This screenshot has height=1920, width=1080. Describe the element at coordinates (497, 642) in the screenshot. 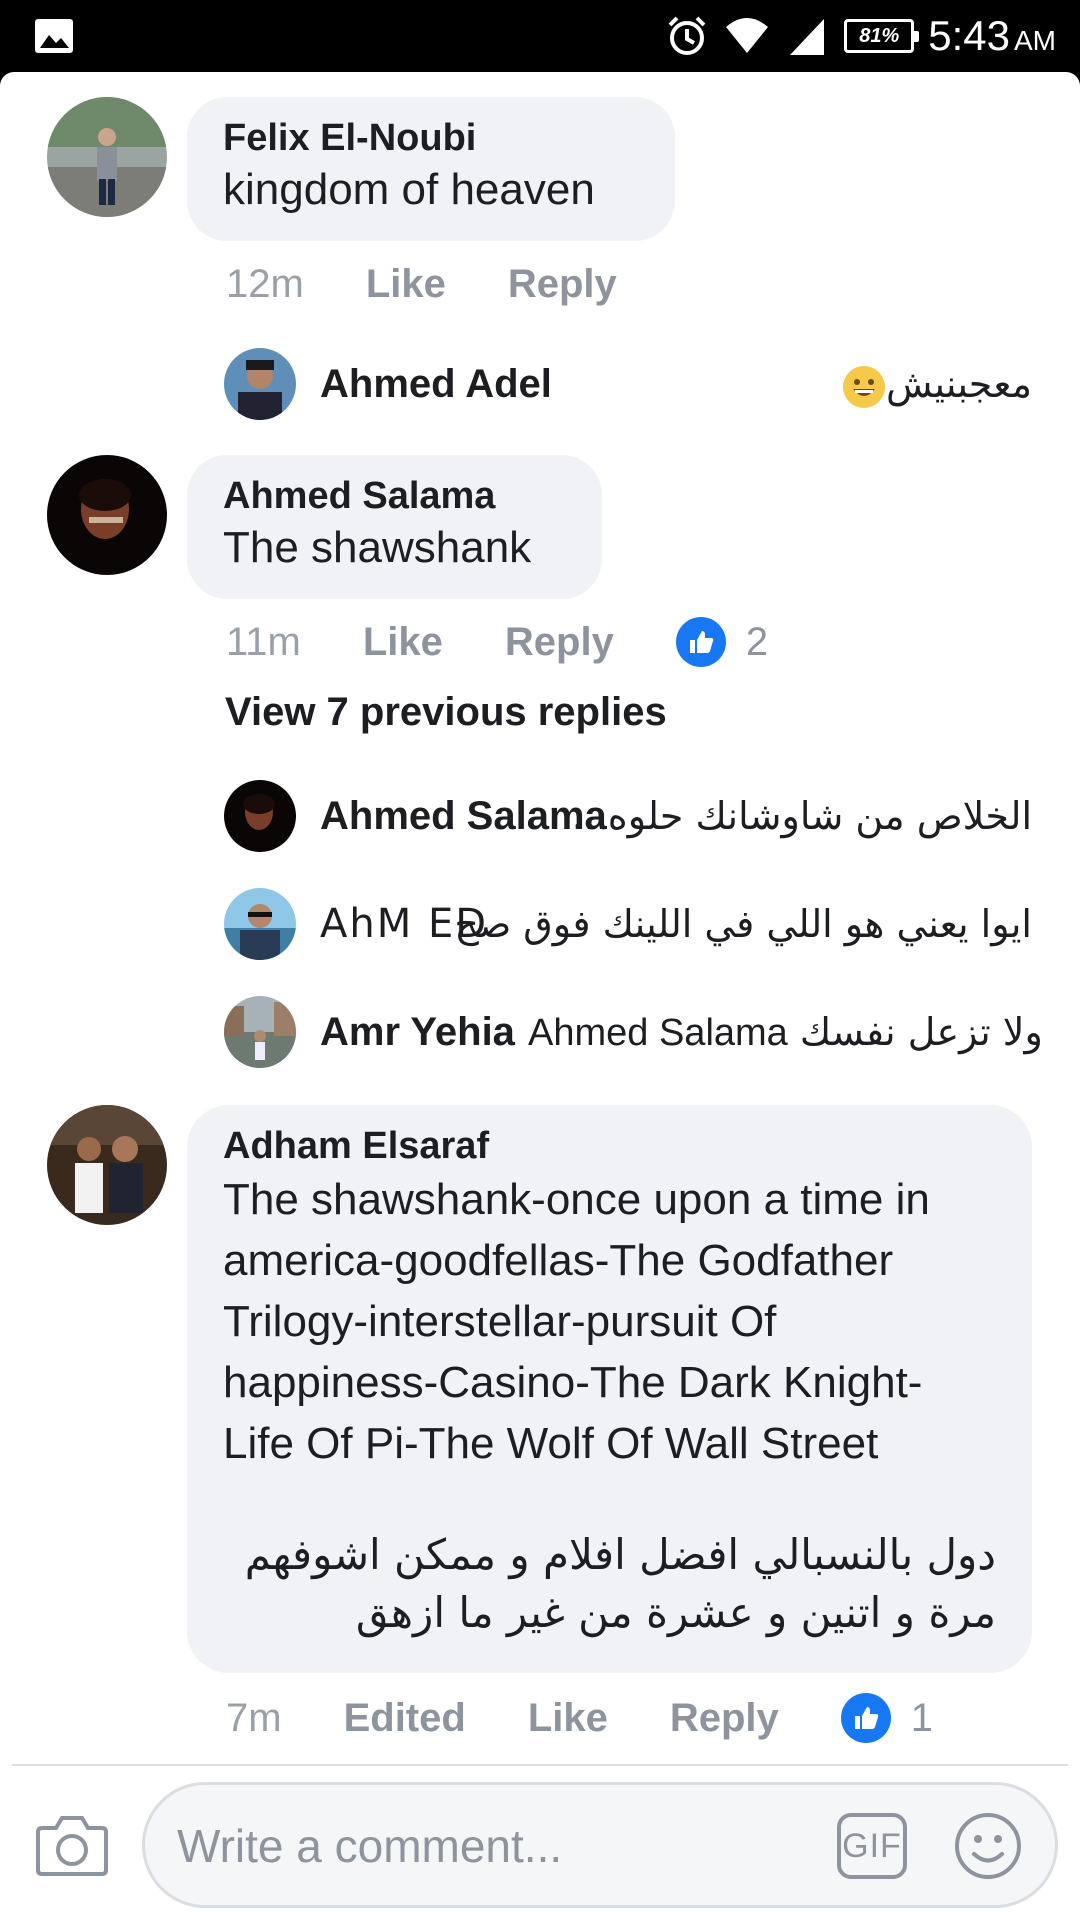

I see `comment-actions: 11m Like Reply 2` at that location.